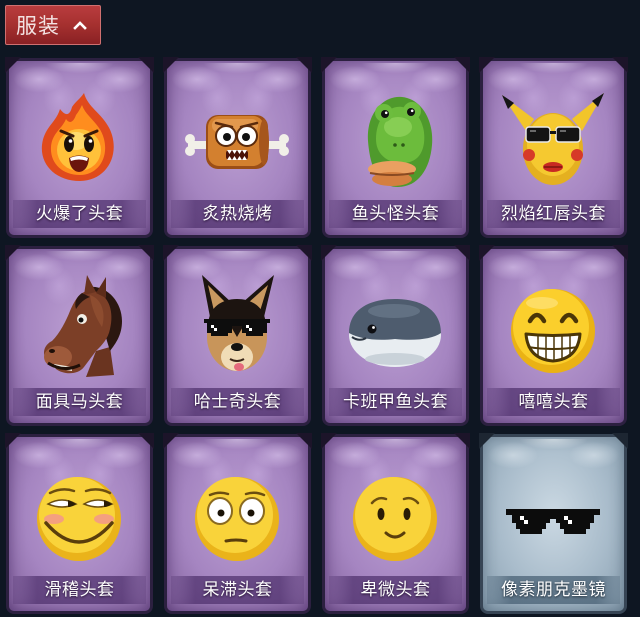  What do you see at coordinates (553, 402) in the screenshot?
I see `item-name: 嘻嘻头套` at bounding box center [553, 402].